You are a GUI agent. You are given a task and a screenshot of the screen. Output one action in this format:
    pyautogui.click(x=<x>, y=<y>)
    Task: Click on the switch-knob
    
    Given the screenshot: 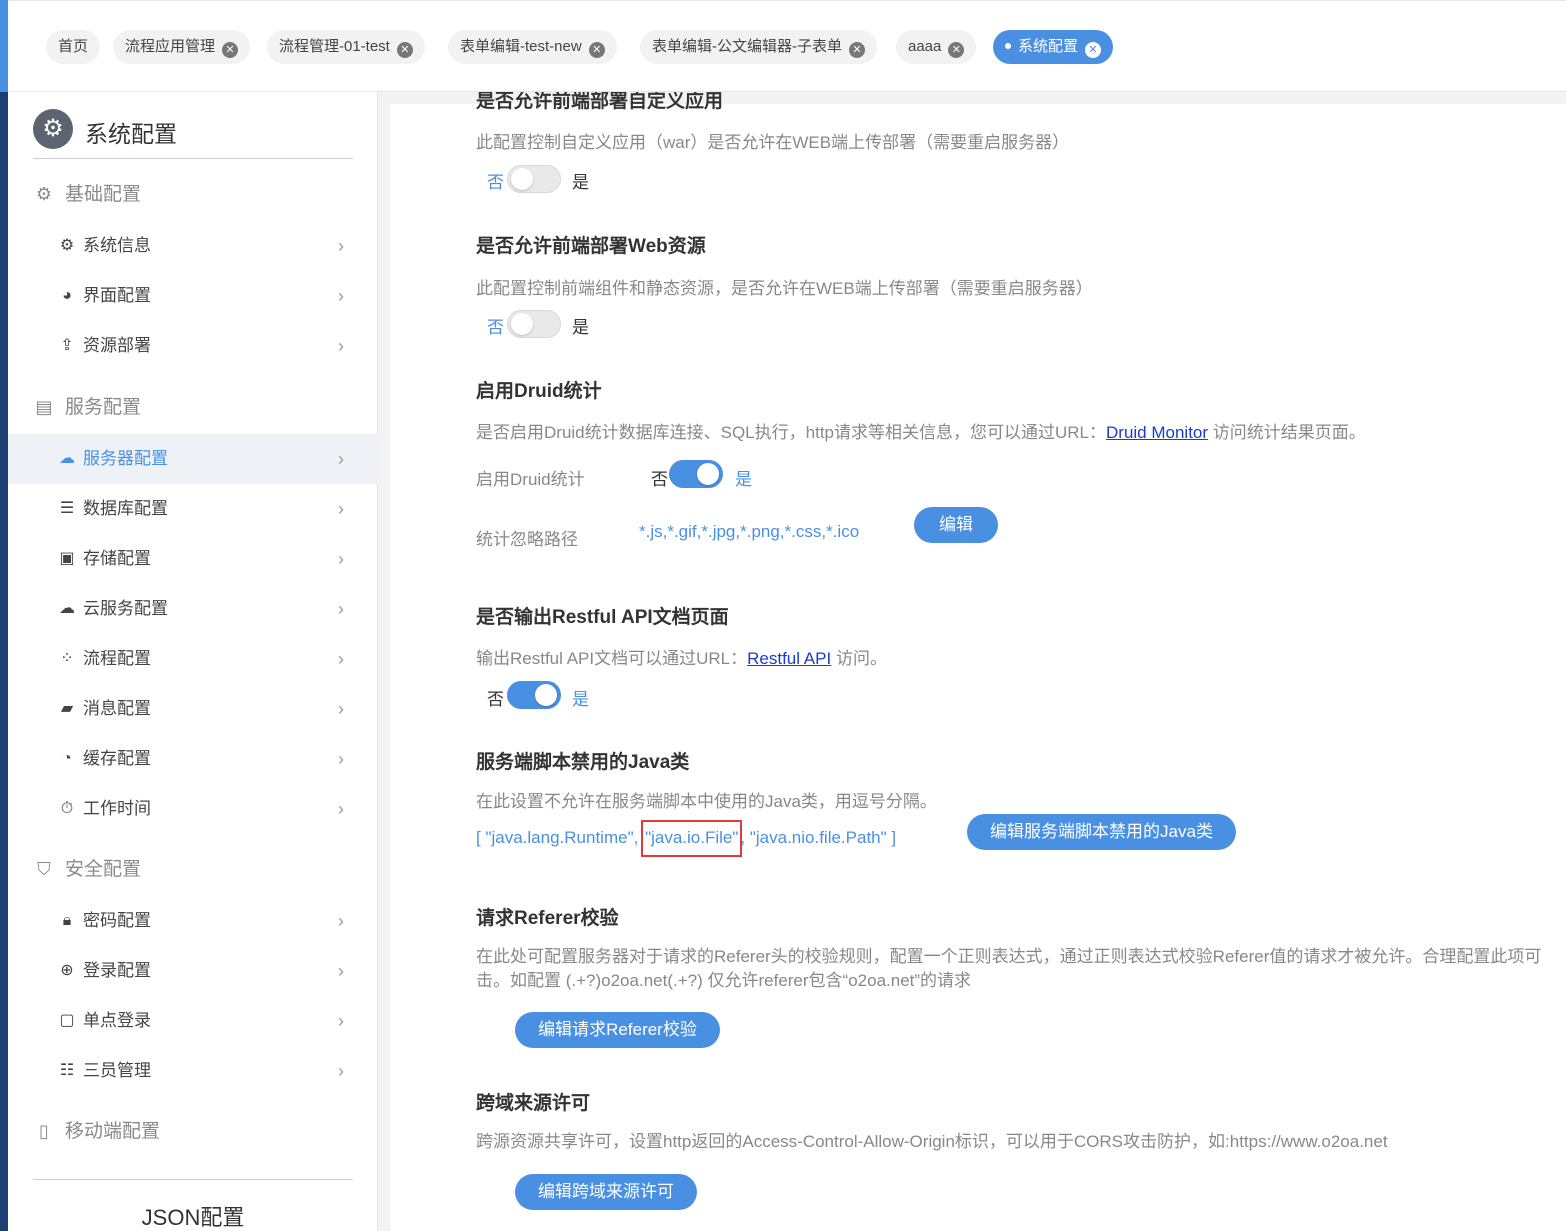 What is the action you would take?
    pyautogui.click(x=546, y=695)
    